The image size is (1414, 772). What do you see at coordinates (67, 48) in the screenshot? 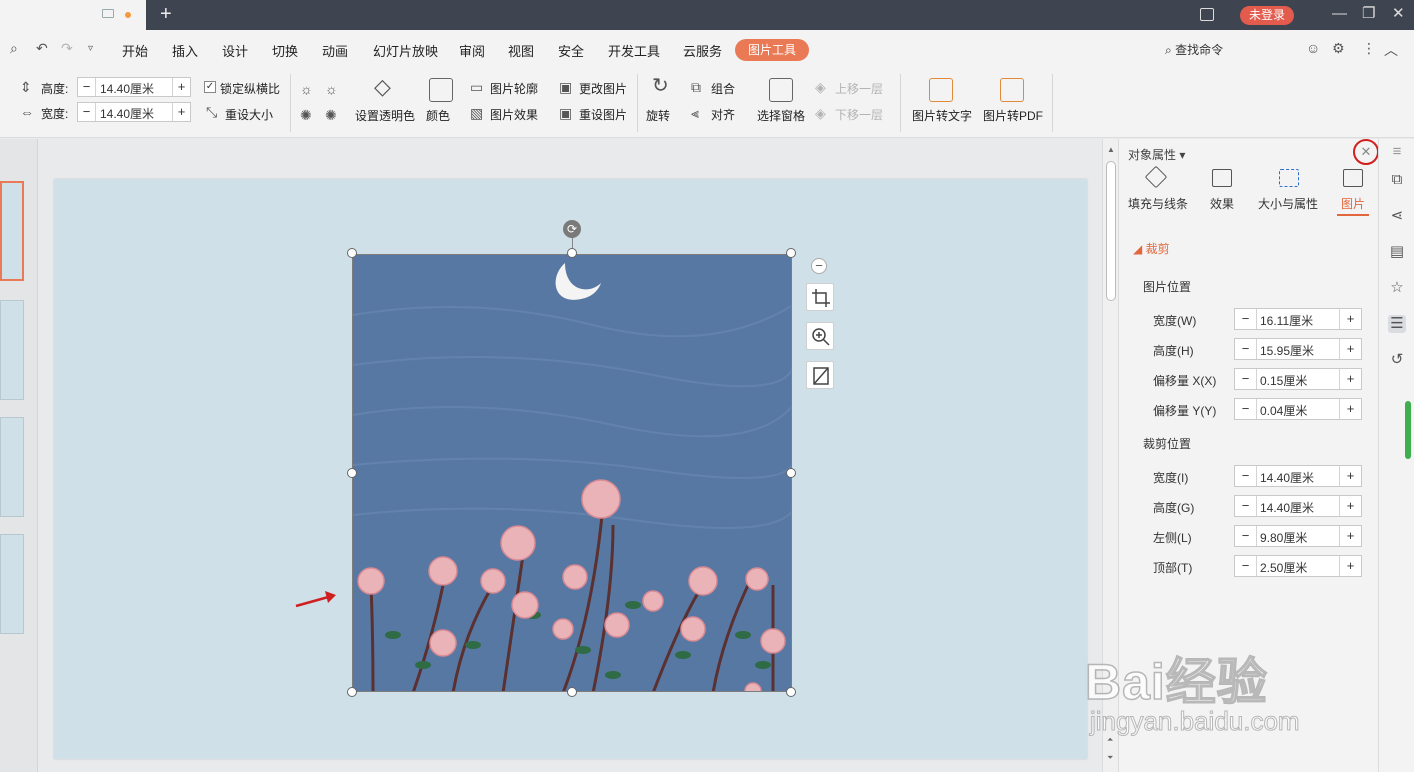
I see `redo-icon: ↷` at bounding box center [67, 48].